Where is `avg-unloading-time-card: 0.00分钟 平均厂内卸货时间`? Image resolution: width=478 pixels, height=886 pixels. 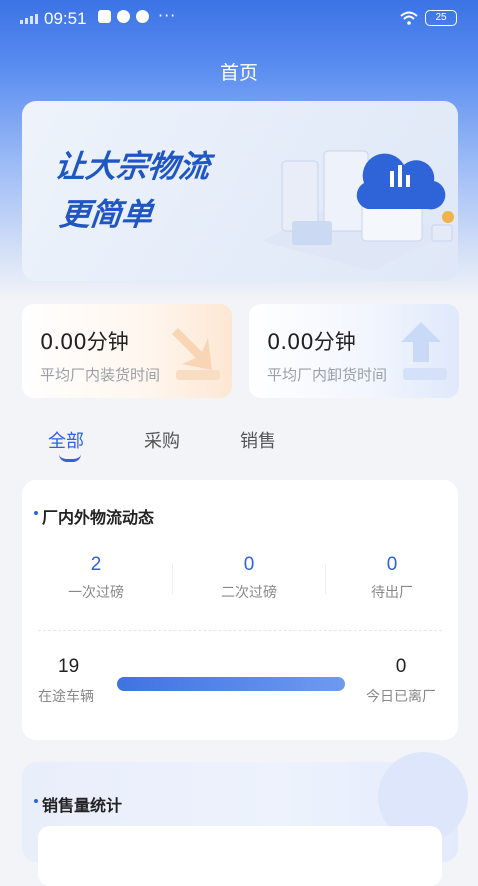 avg-unloading-time-card: 0.00分钟 平均厂内卸货时间 is located at coordinates (354, 351).